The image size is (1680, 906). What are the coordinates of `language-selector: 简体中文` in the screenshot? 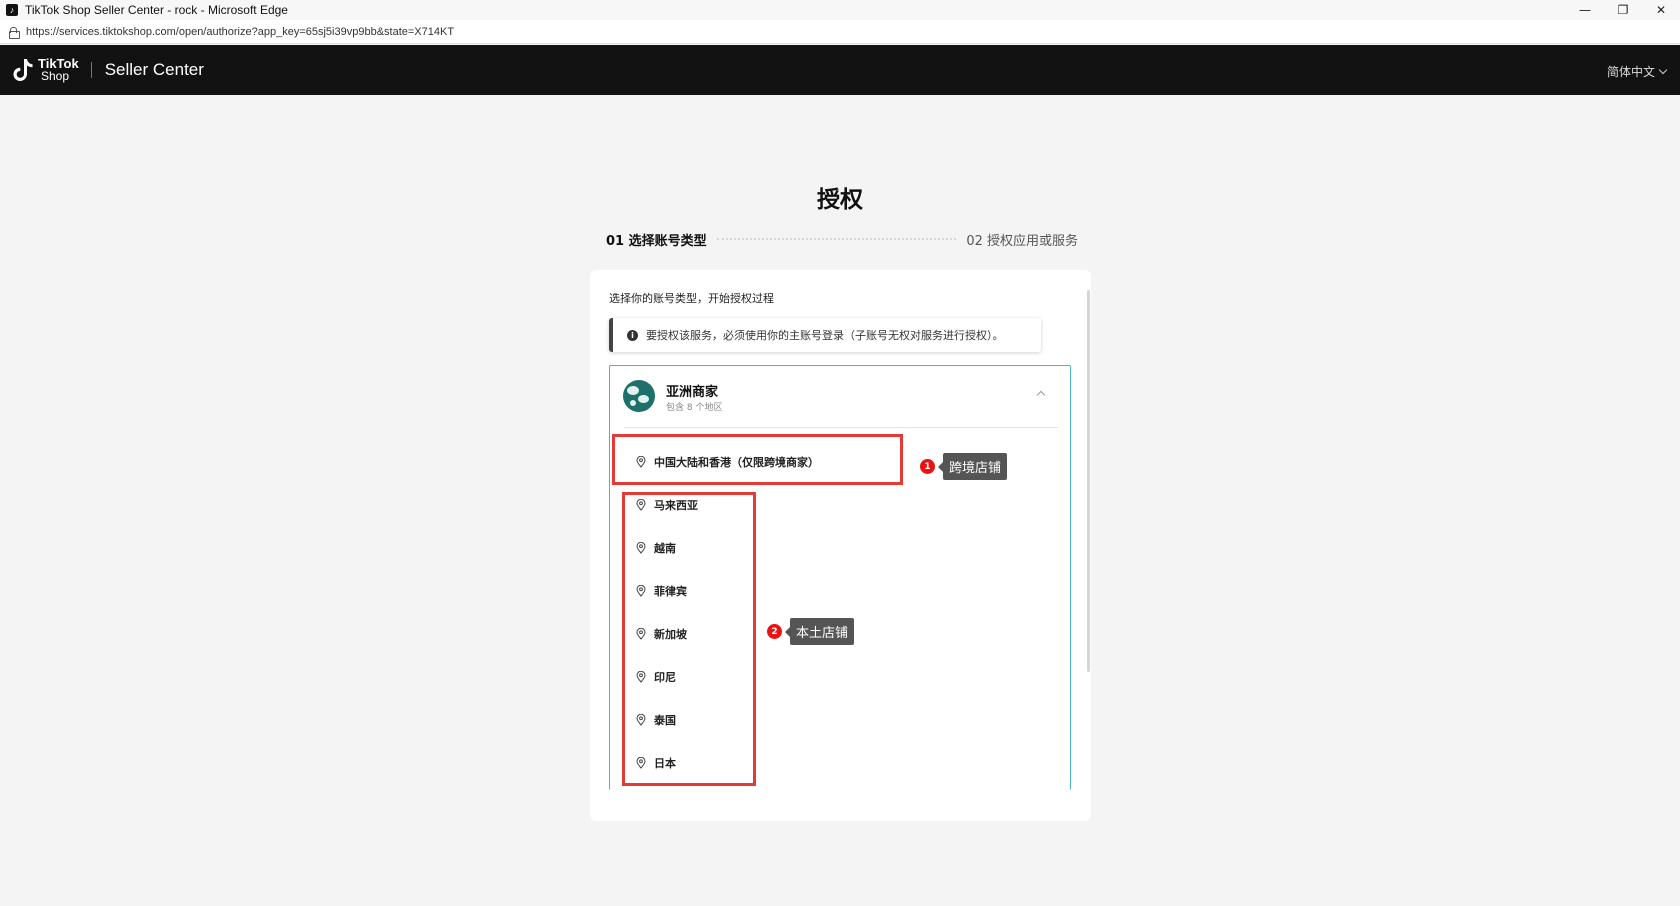 It's located at (1637, 71).